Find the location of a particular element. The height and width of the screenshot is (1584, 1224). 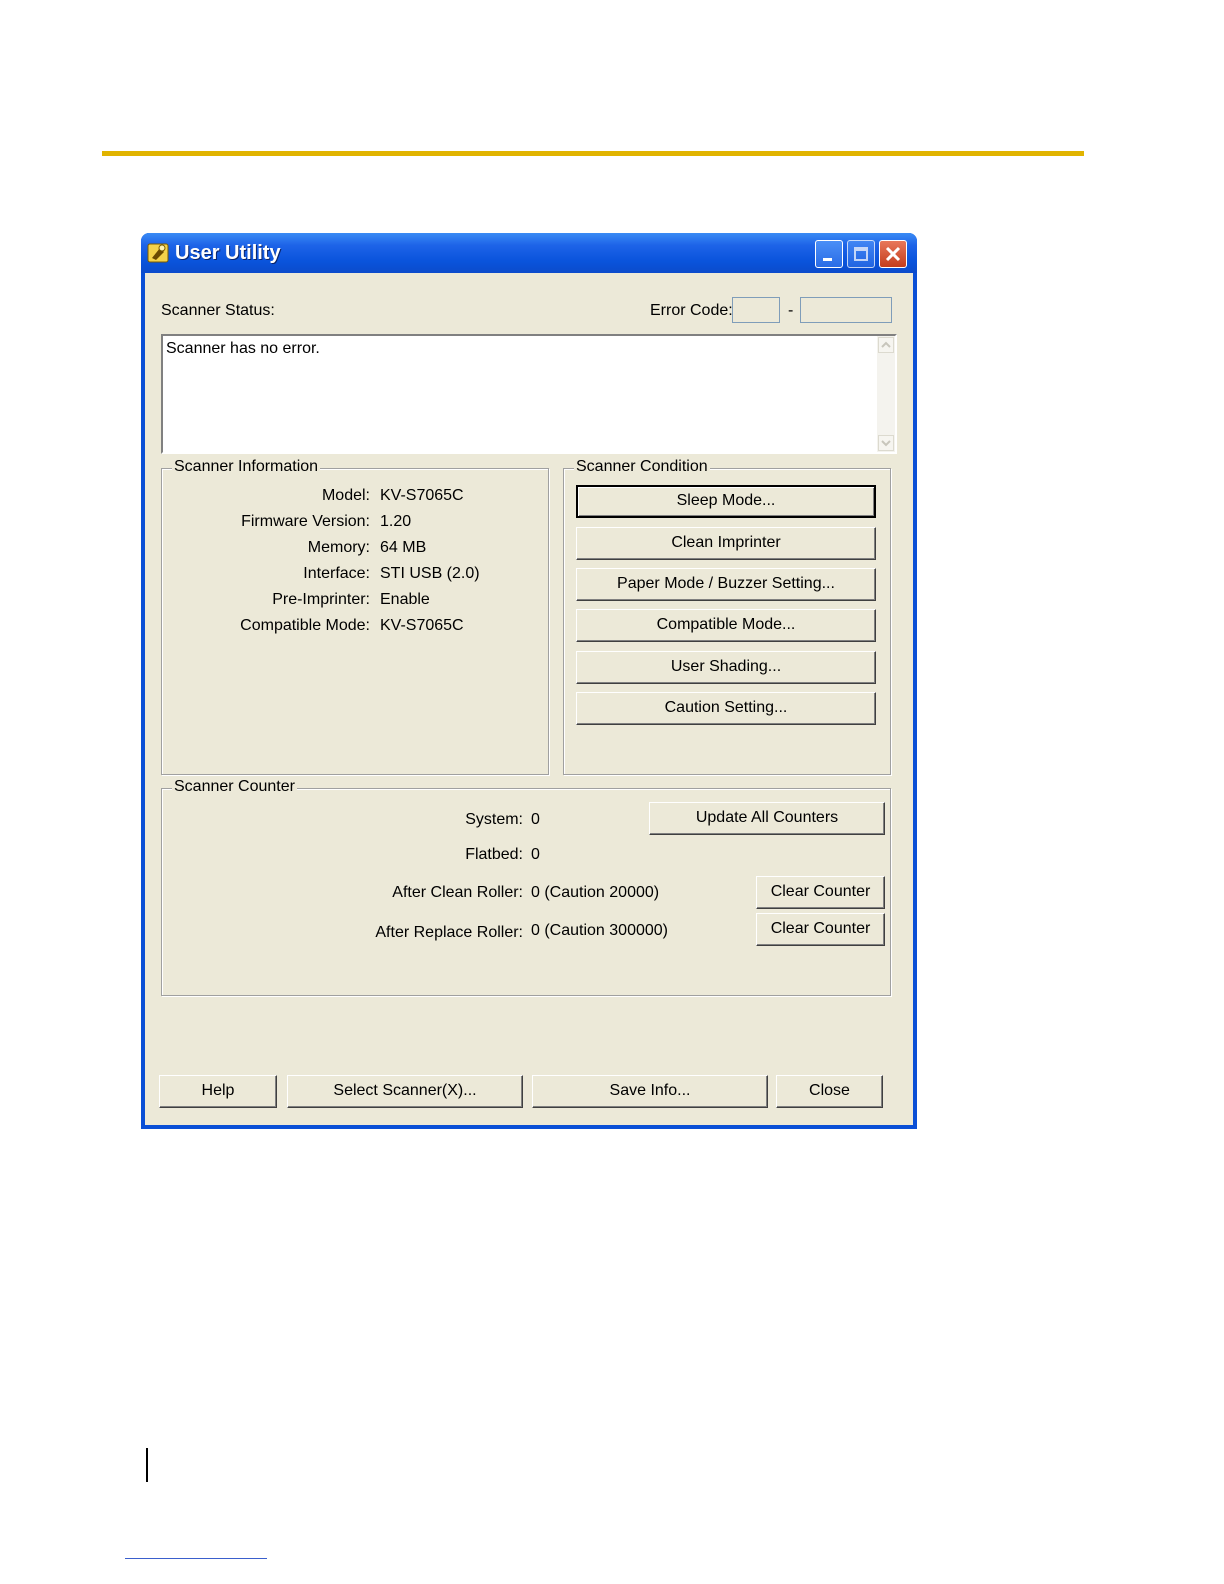

pre-imprinter-label: Pre-Imprinter: is located at coordinates (321, 599).